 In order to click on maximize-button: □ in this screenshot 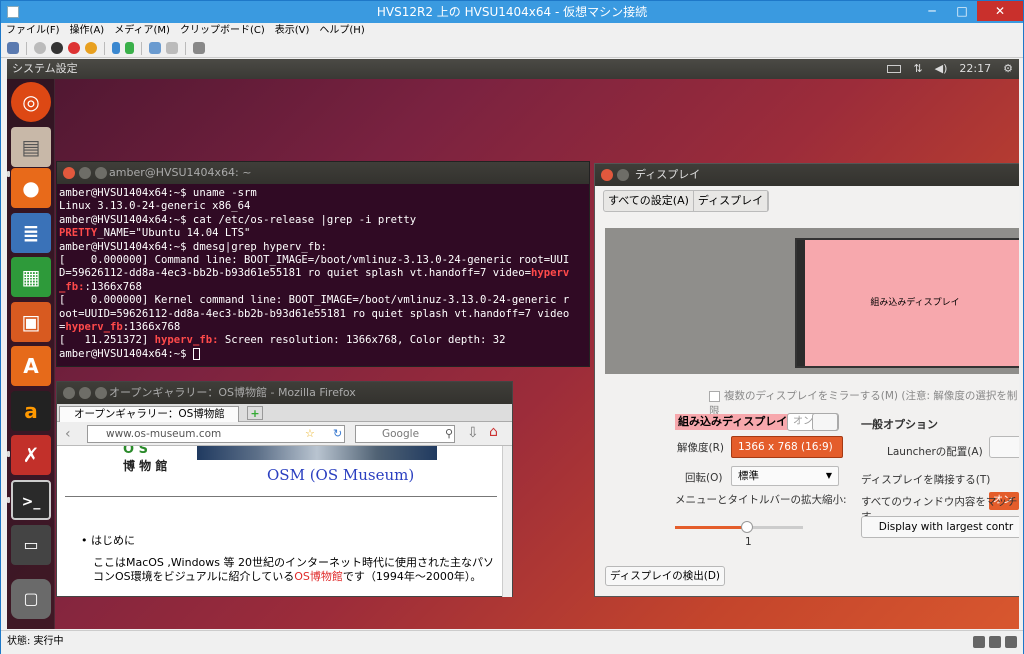, I will do `click(962, 11)`.